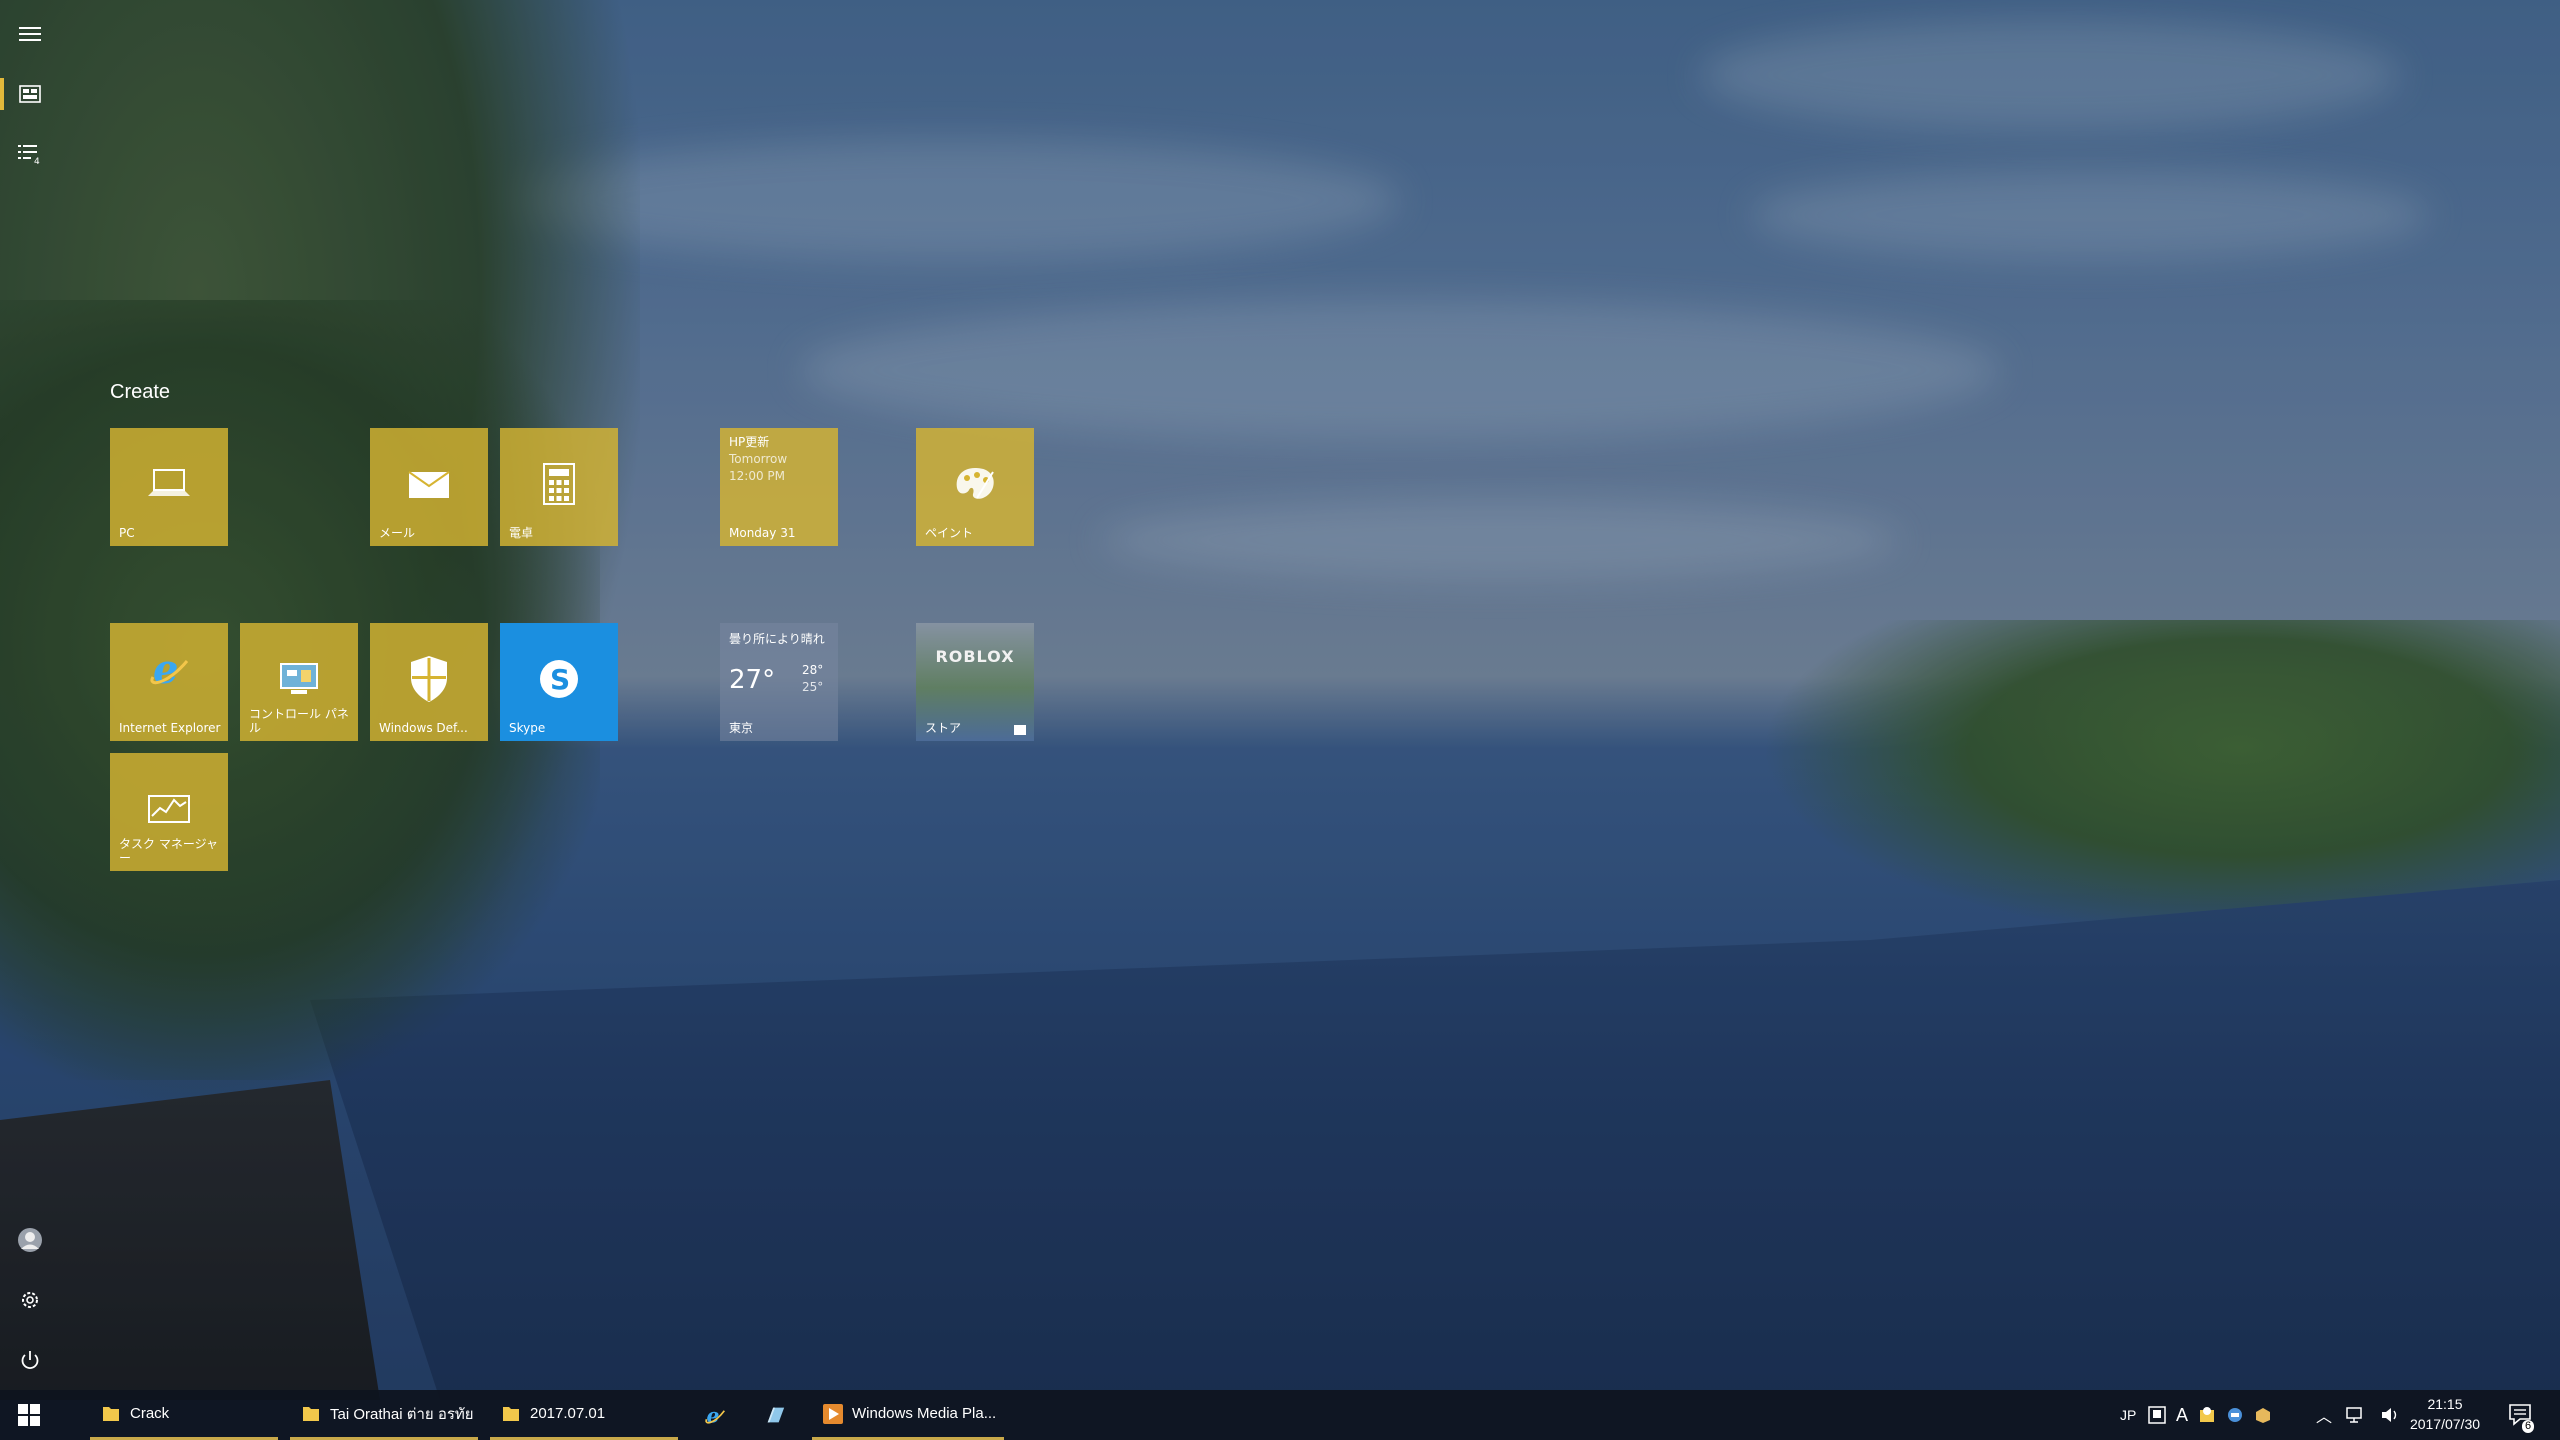  What do you see at coordinates (2445, 1424) in the screenshot?
I see `clock-date: 2017/07/30` at bounding box center [2445, 1424].